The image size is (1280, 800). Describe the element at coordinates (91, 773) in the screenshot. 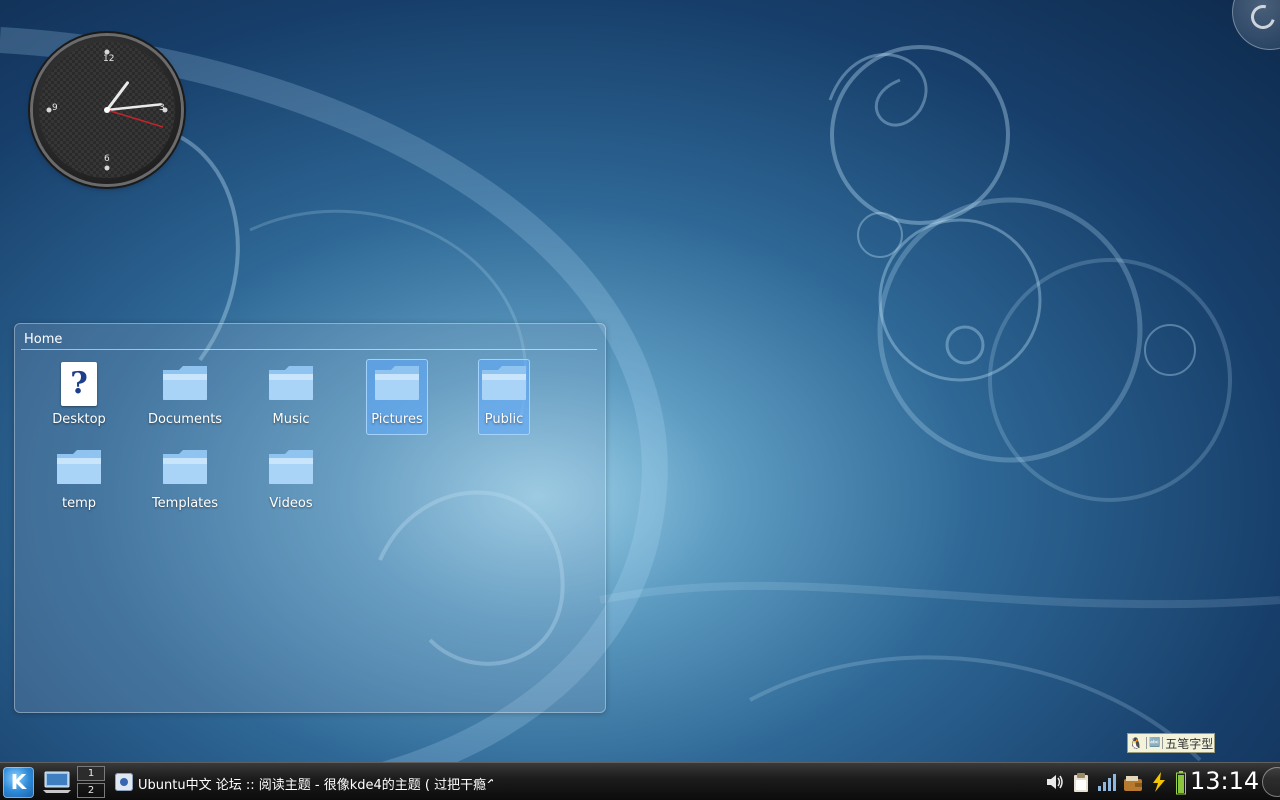

I see `pager-desktop-1: 1` at that location.